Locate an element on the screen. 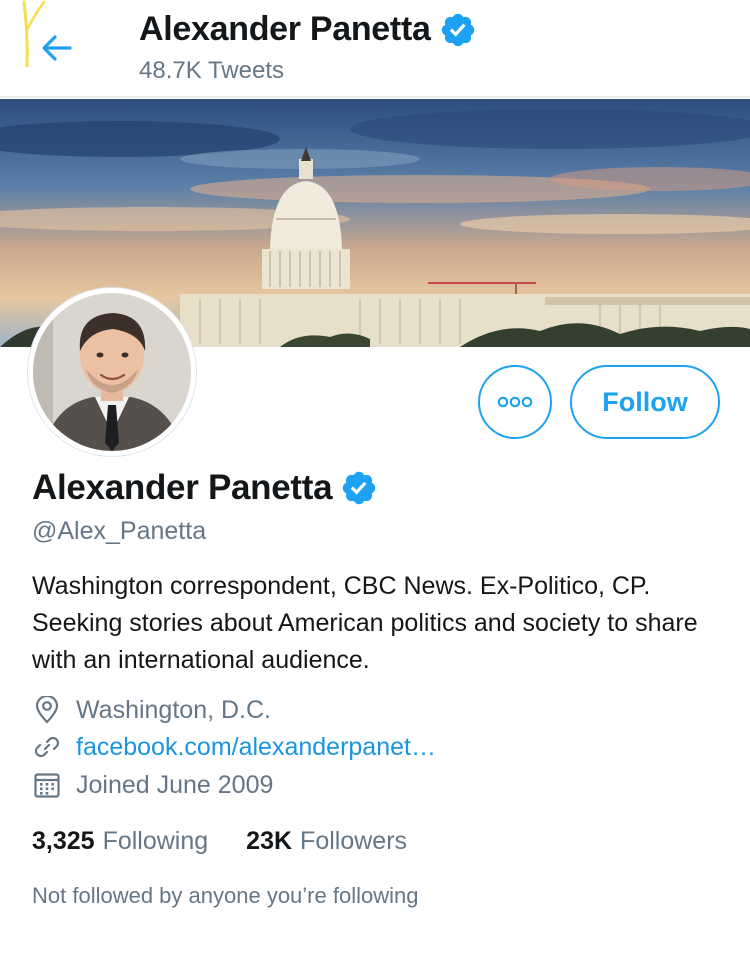  following-label: Following is located at coordinates (155, 841).